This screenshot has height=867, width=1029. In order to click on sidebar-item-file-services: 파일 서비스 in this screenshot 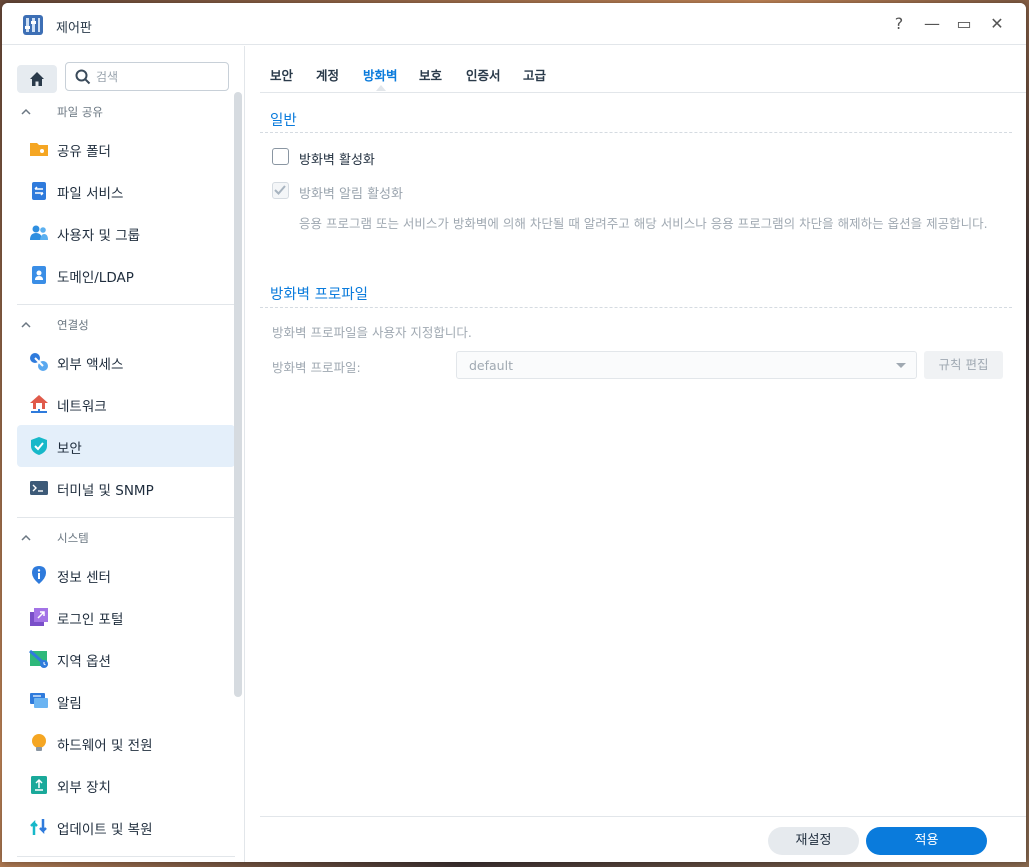, I will do `click(126, 191)`.